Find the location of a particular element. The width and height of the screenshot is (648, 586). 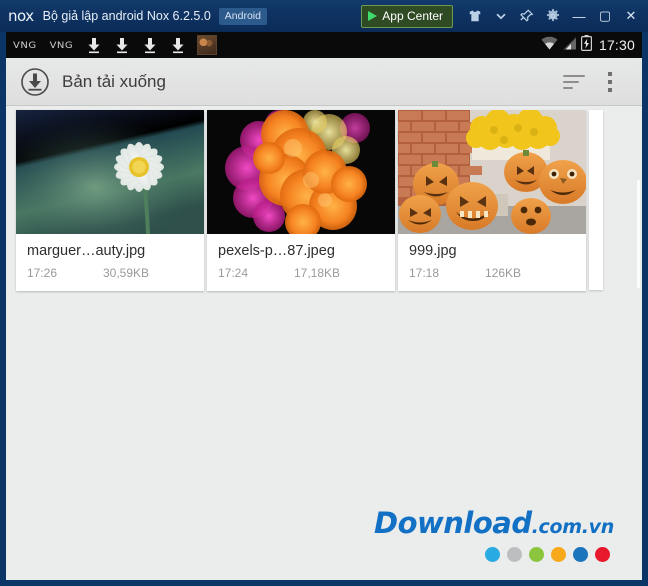

chevron-down-icon is located at coordinates (501, 16).